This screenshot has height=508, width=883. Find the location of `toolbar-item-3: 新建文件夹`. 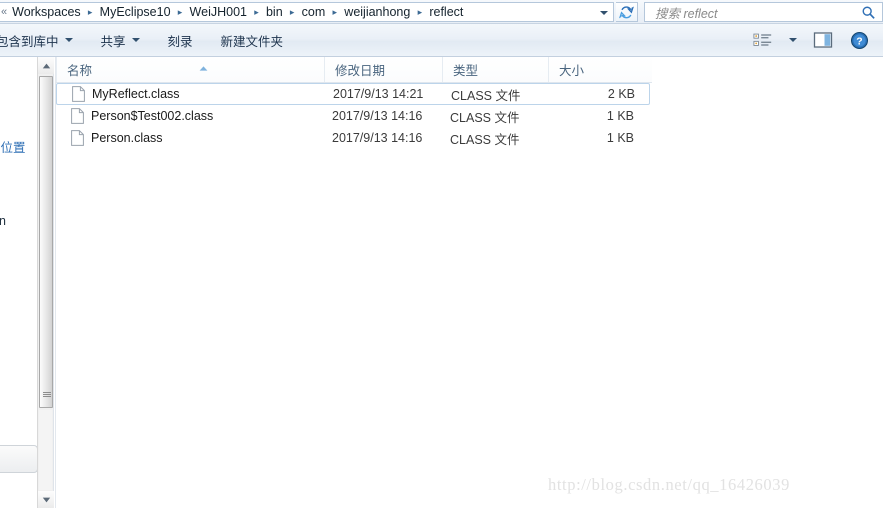

toolbar-item-3: 新建文件夹 is located at coordinates (252, 40).